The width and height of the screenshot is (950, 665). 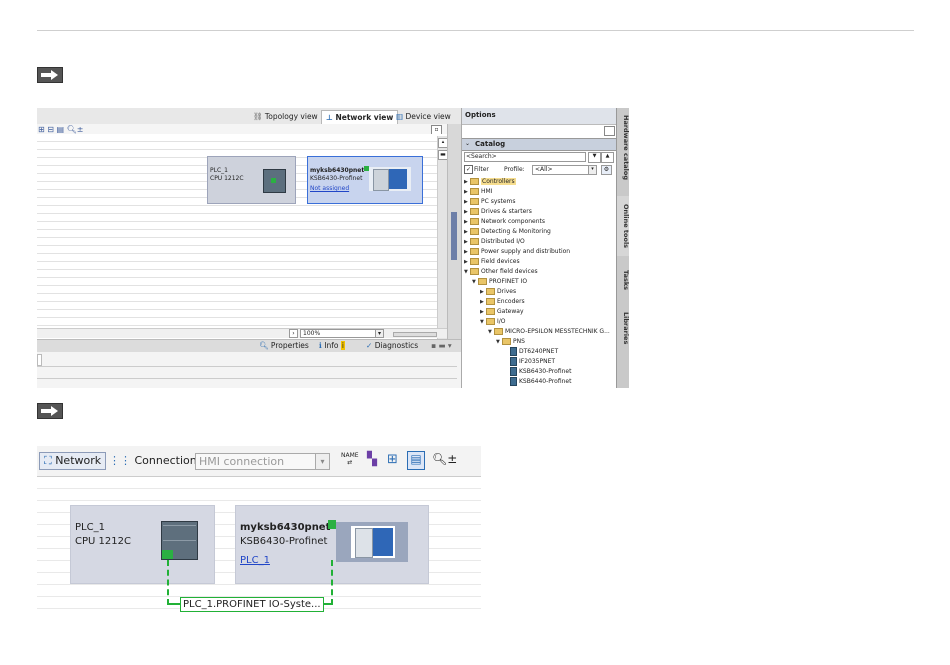 I want to click on tab-info: ℹ Info i, so click(x=332, y=345).